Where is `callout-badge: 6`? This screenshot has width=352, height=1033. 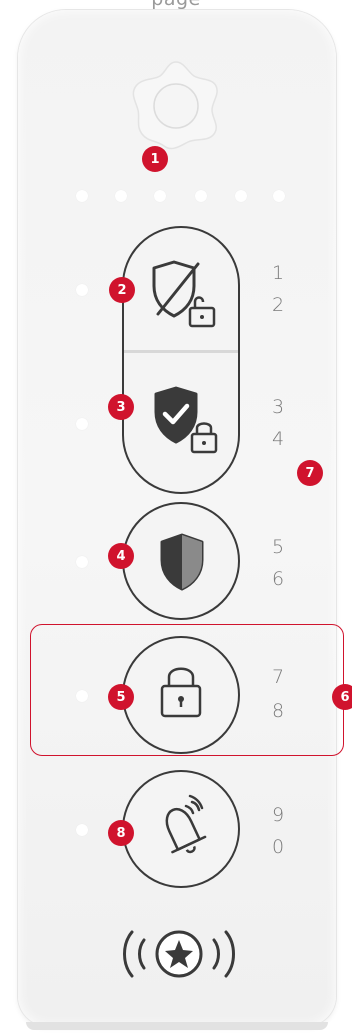 callout-badge: 6 is located at coordinates (342, 697).